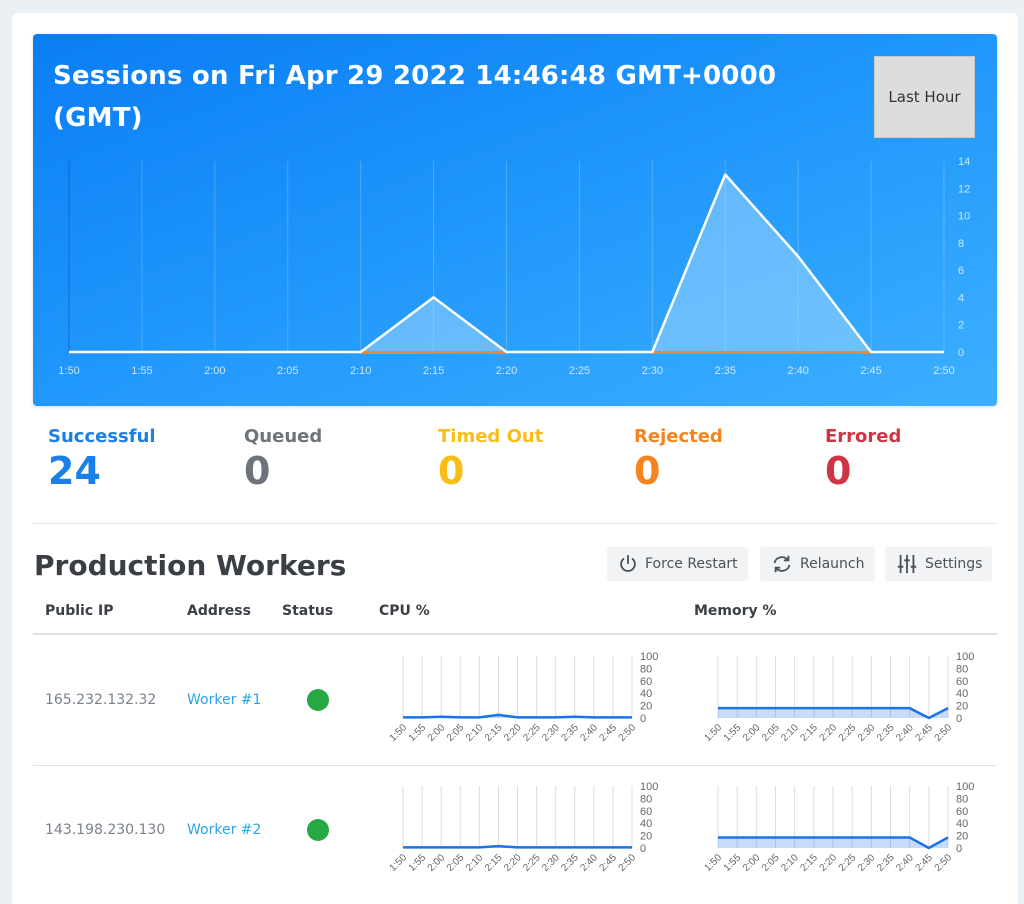  I want to click on y-tick-label: 2, so click(961, 326).